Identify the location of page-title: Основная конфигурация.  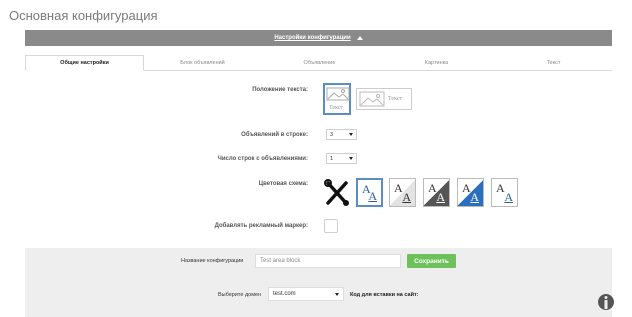
(83, 15).